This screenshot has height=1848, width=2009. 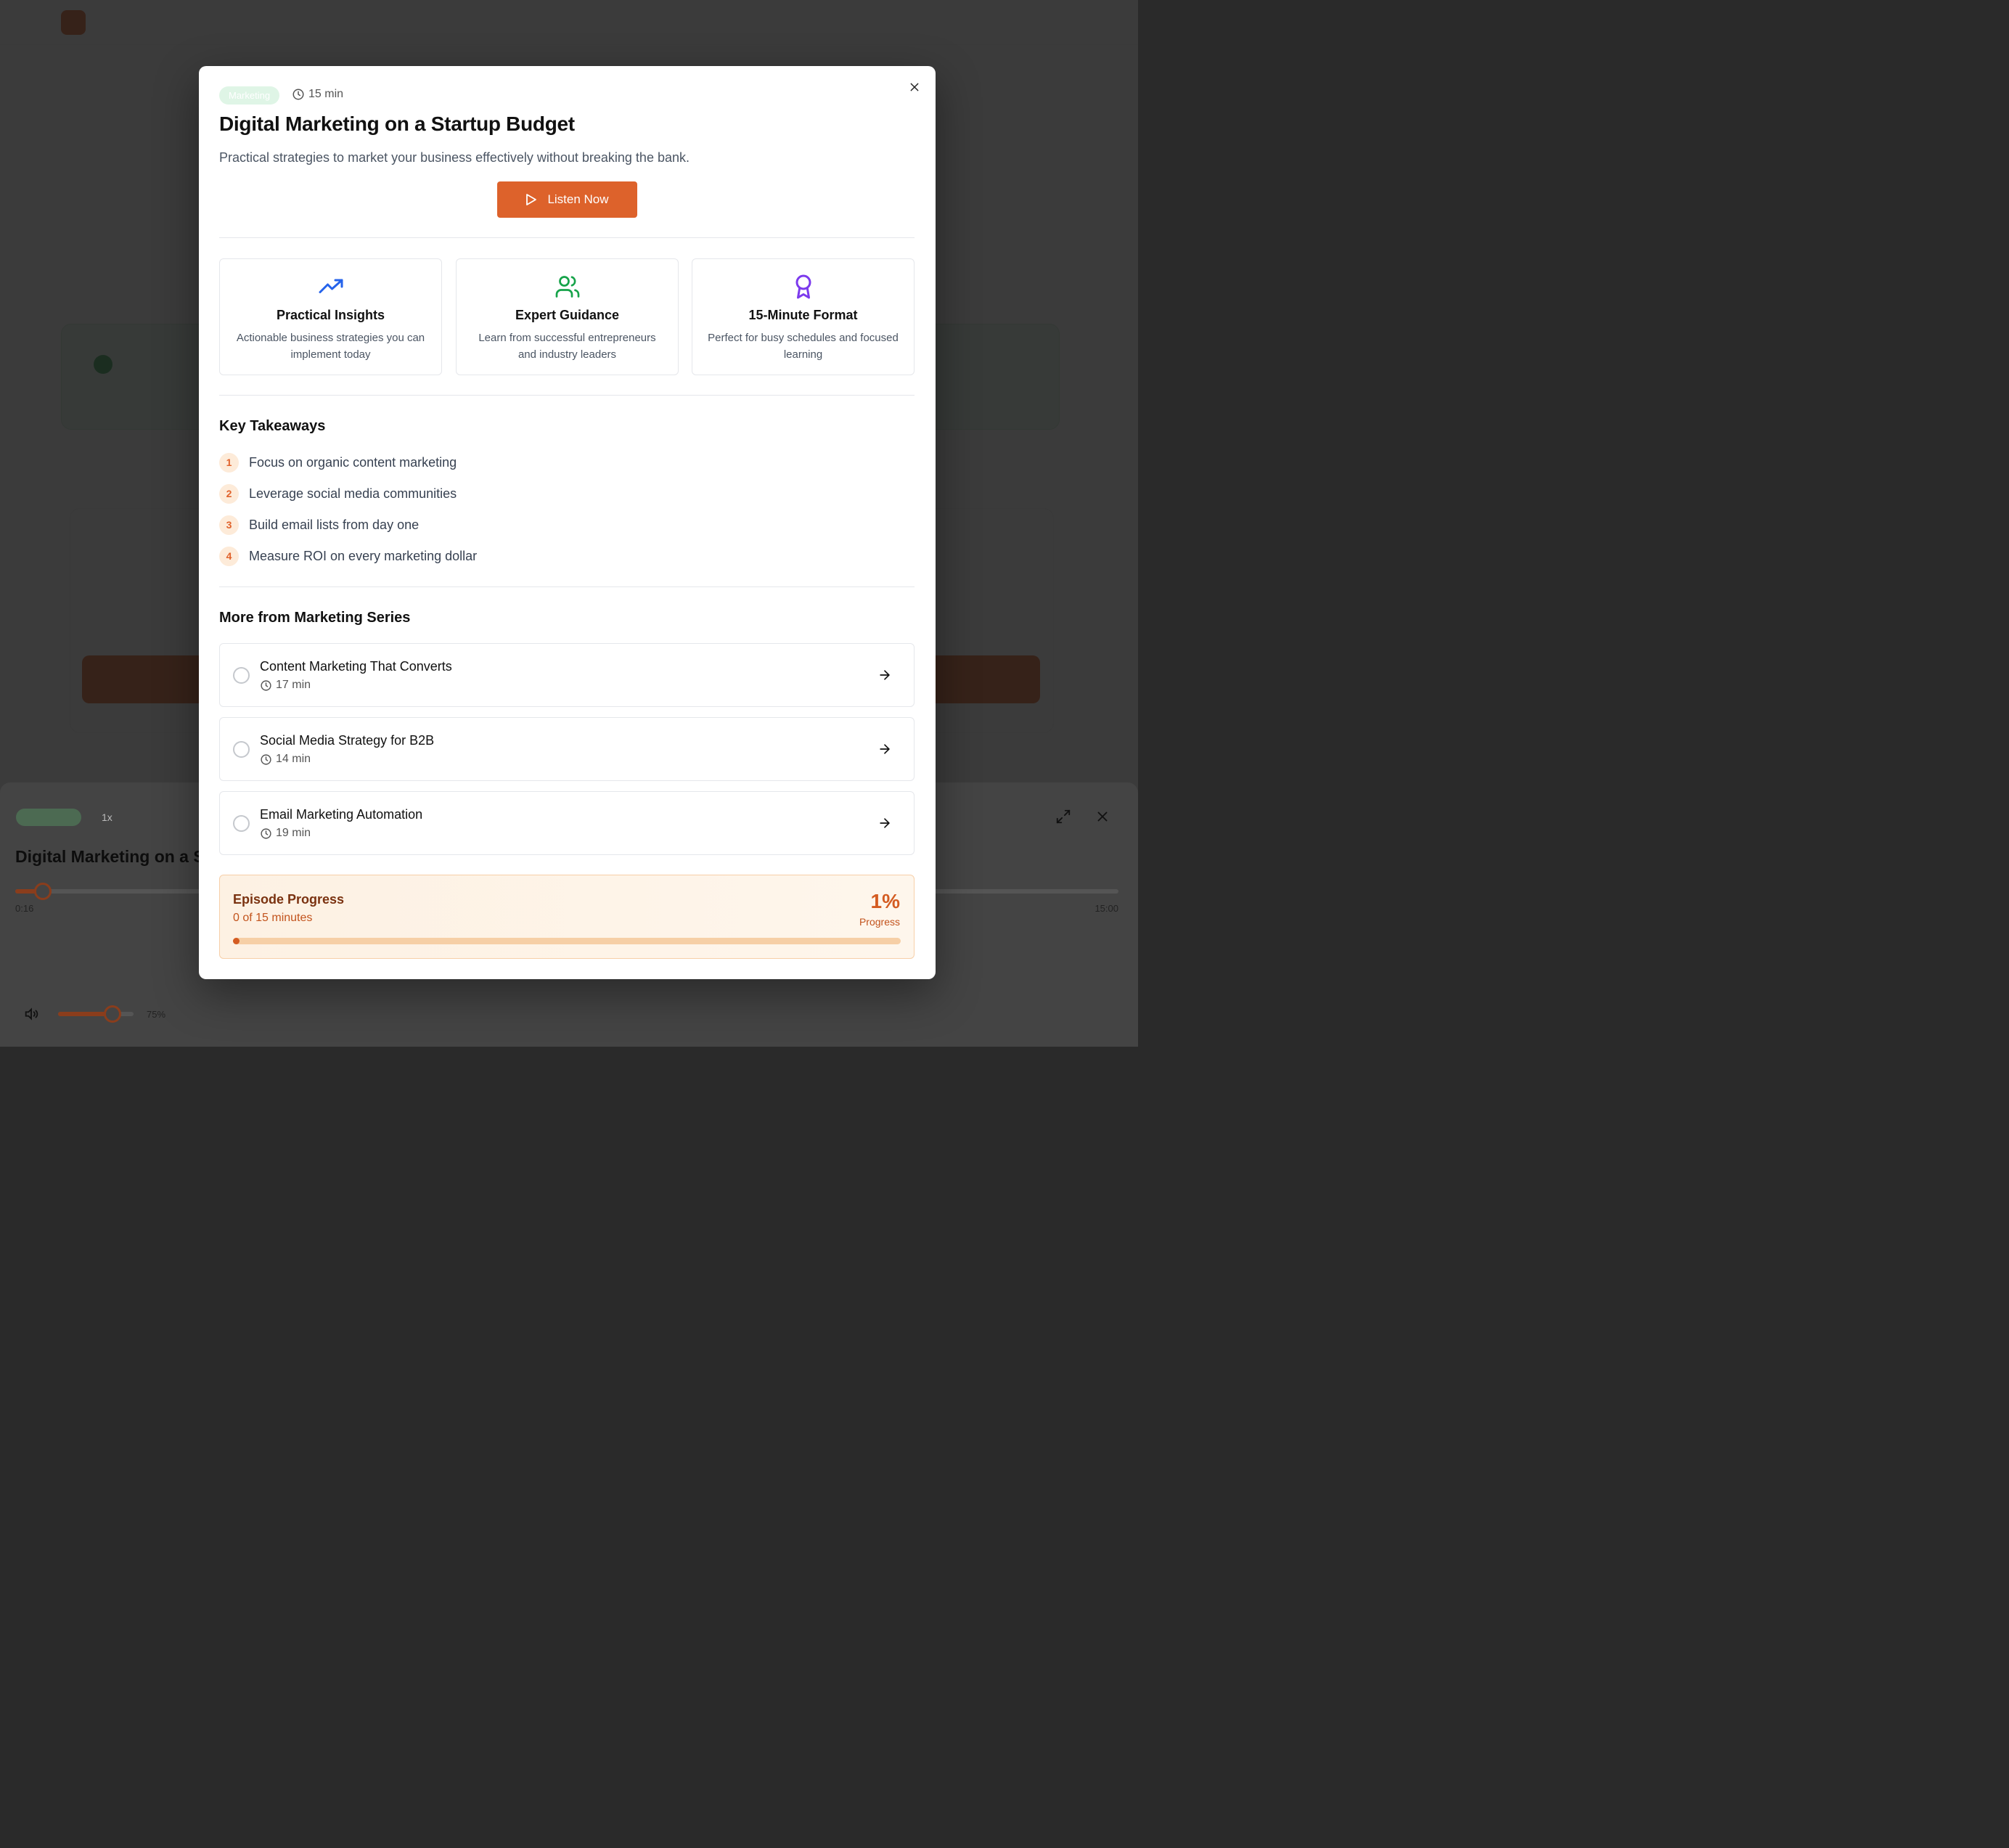 I want to click on player-seek-handle, so click(x=43, y=892).